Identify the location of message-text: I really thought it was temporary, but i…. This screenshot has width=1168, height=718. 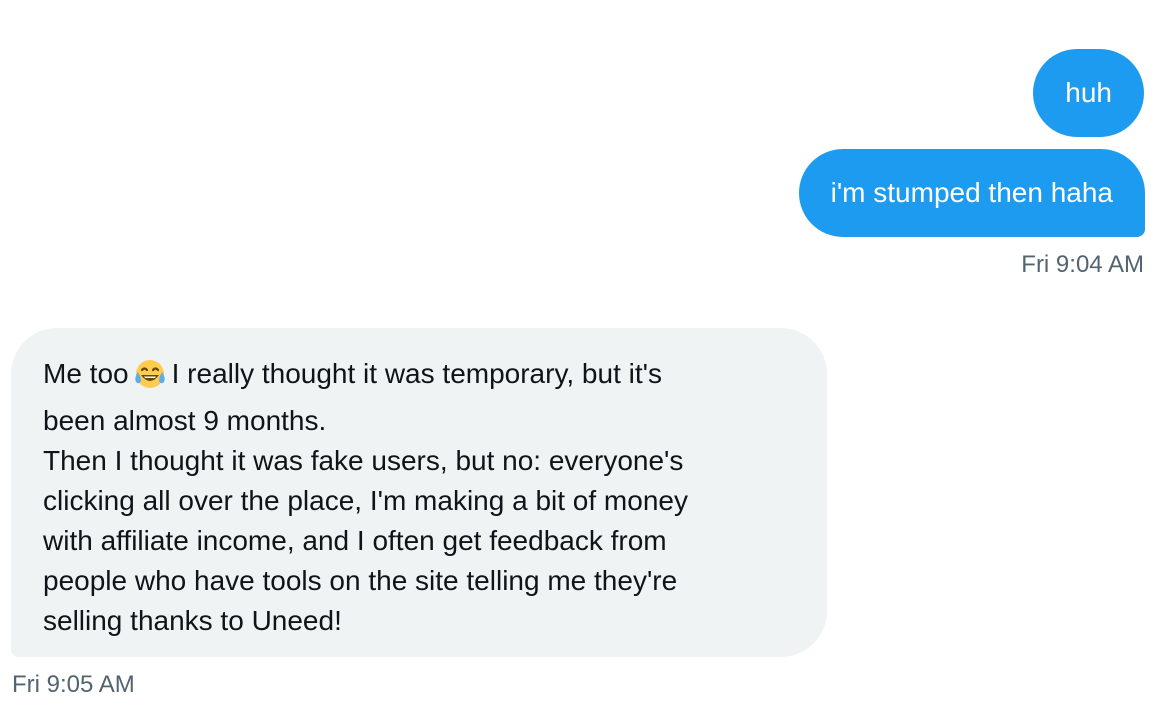
(416, 373).